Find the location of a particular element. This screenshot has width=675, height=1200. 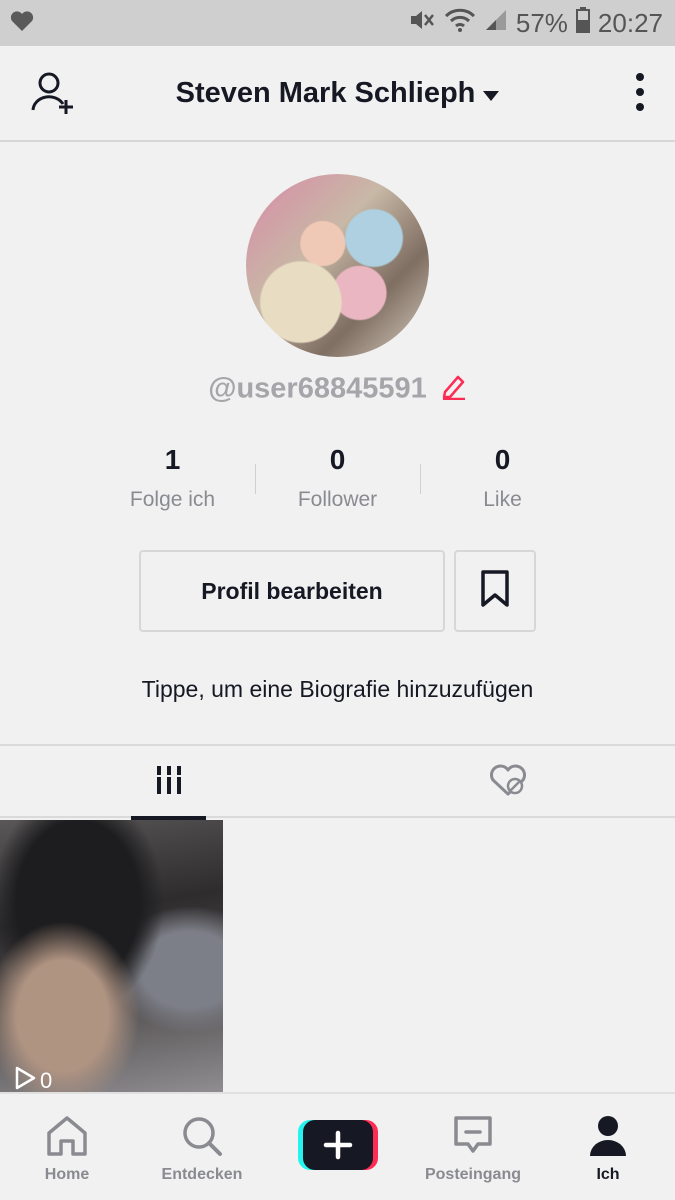

nav-label: Entdecken is located at coordinates (202, 1174).